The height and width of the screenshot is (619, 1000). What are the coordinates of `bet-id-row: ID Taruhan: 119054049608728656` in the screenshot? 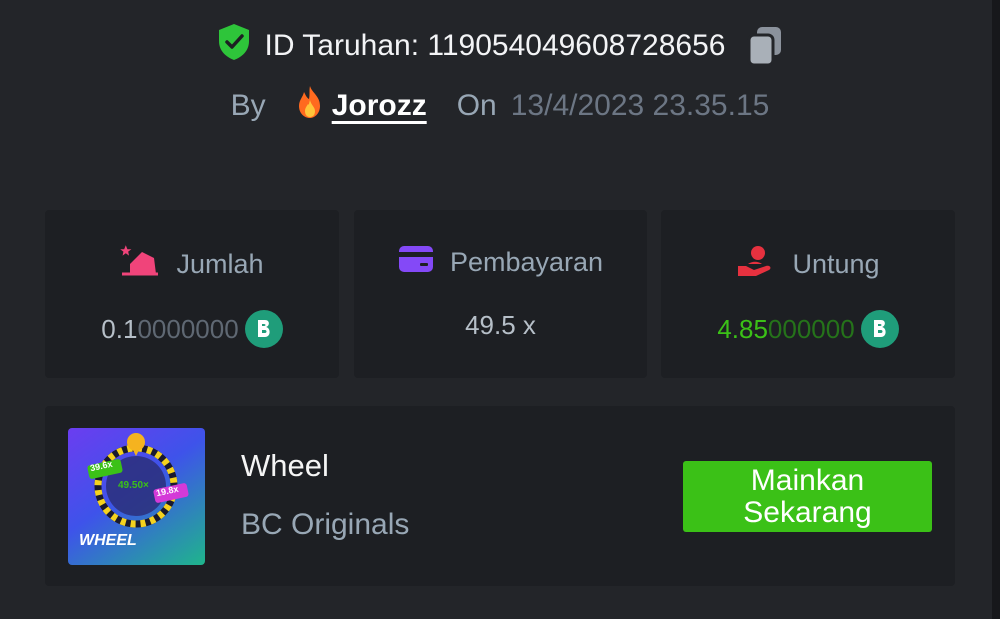 It's located at (500, 46).